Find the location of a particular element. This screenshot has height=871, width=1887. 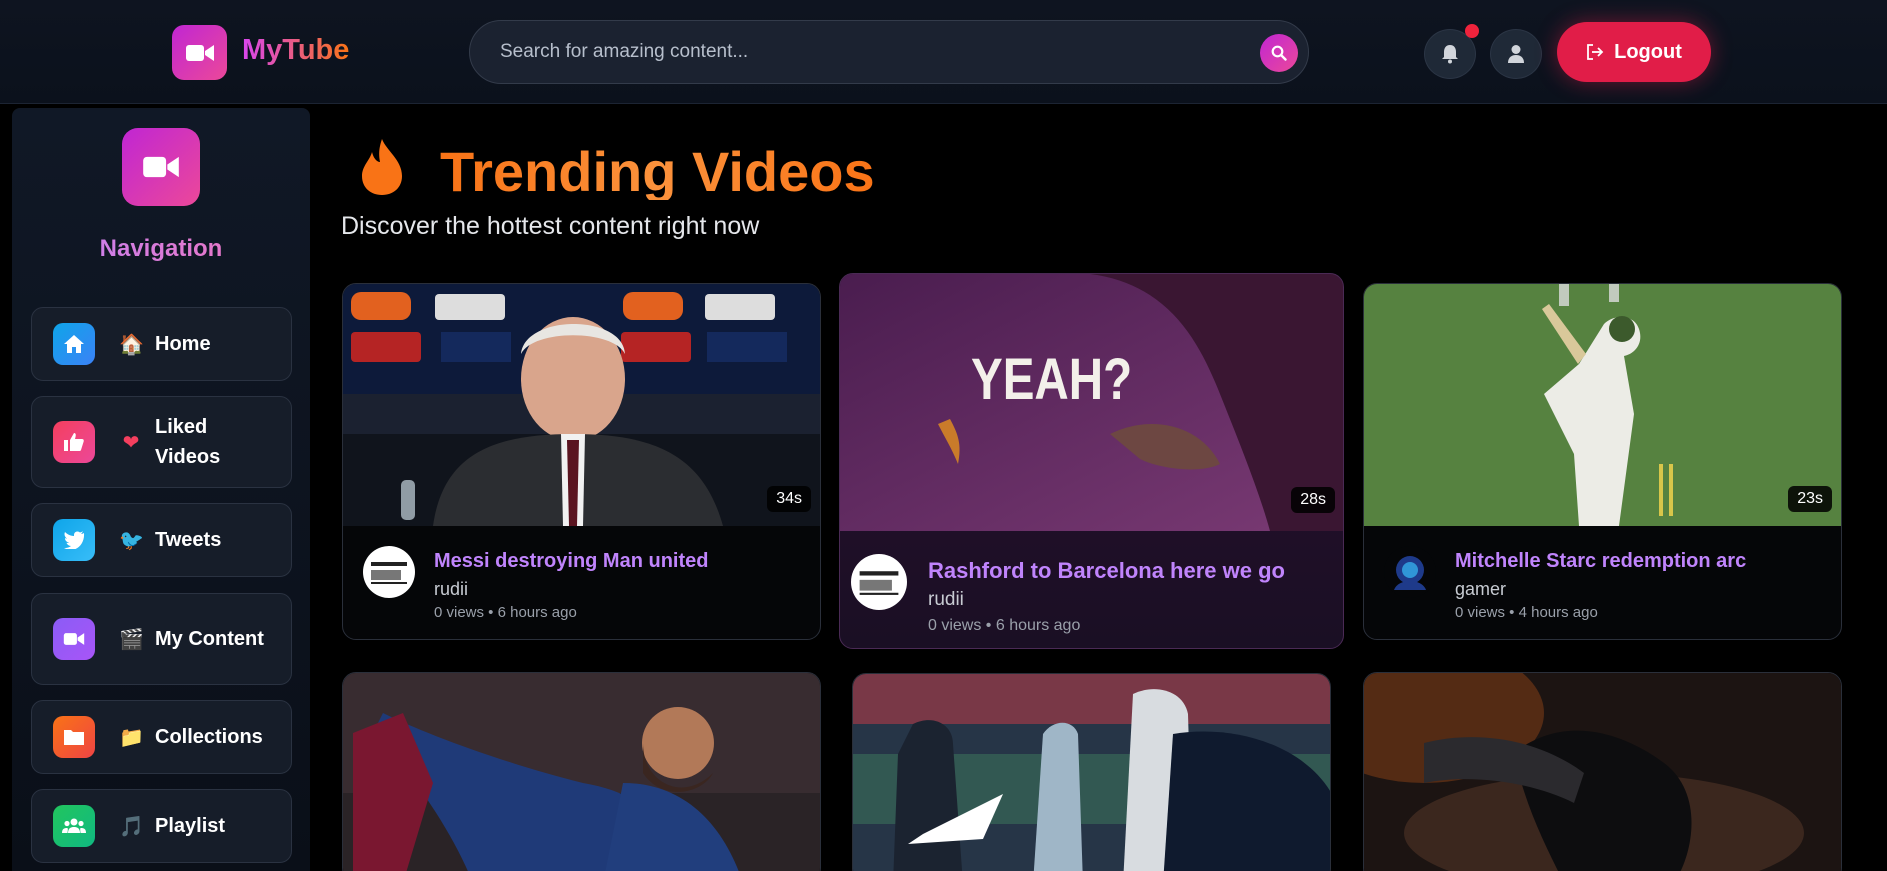

page-title: Trending Videos is located at coordinates (657, 170).